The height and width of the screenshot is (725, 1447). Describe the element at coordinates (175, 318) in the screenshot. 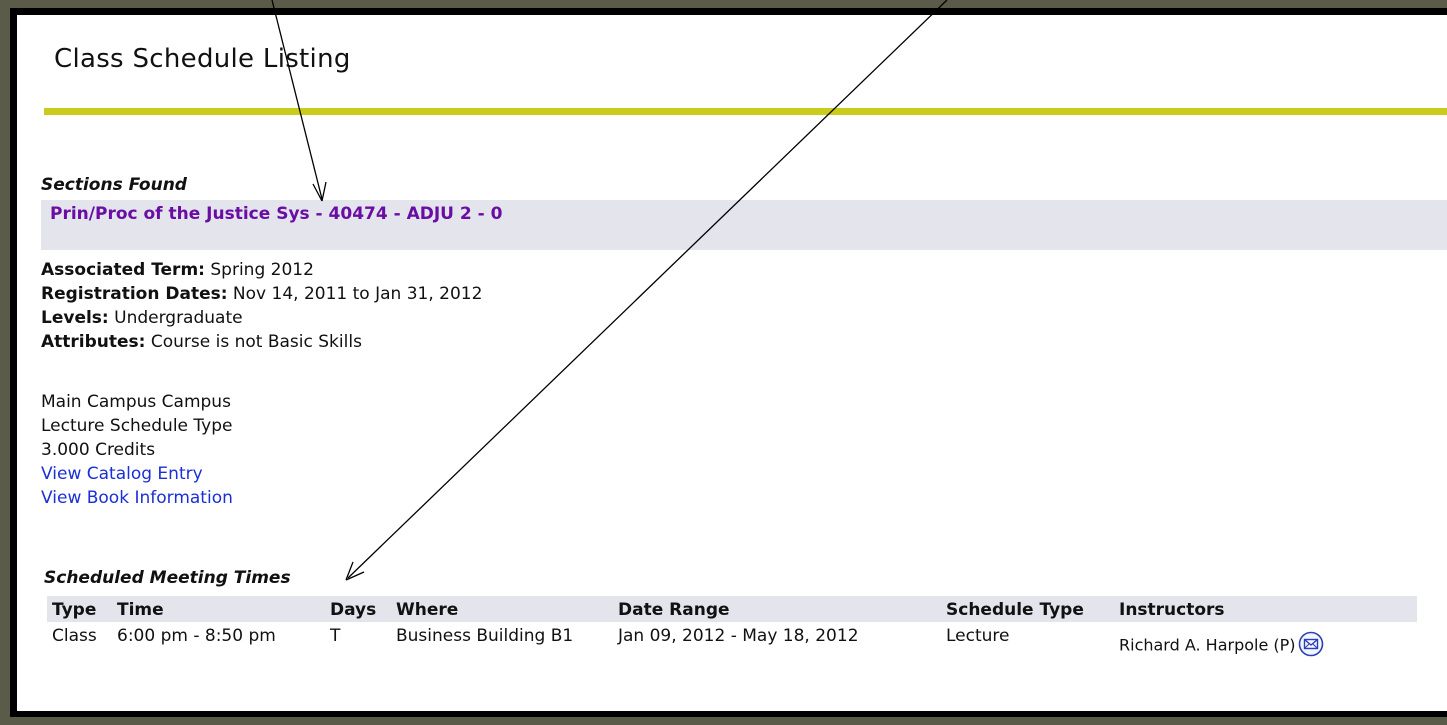

I see `levels-value: Undergraduate` at that location.